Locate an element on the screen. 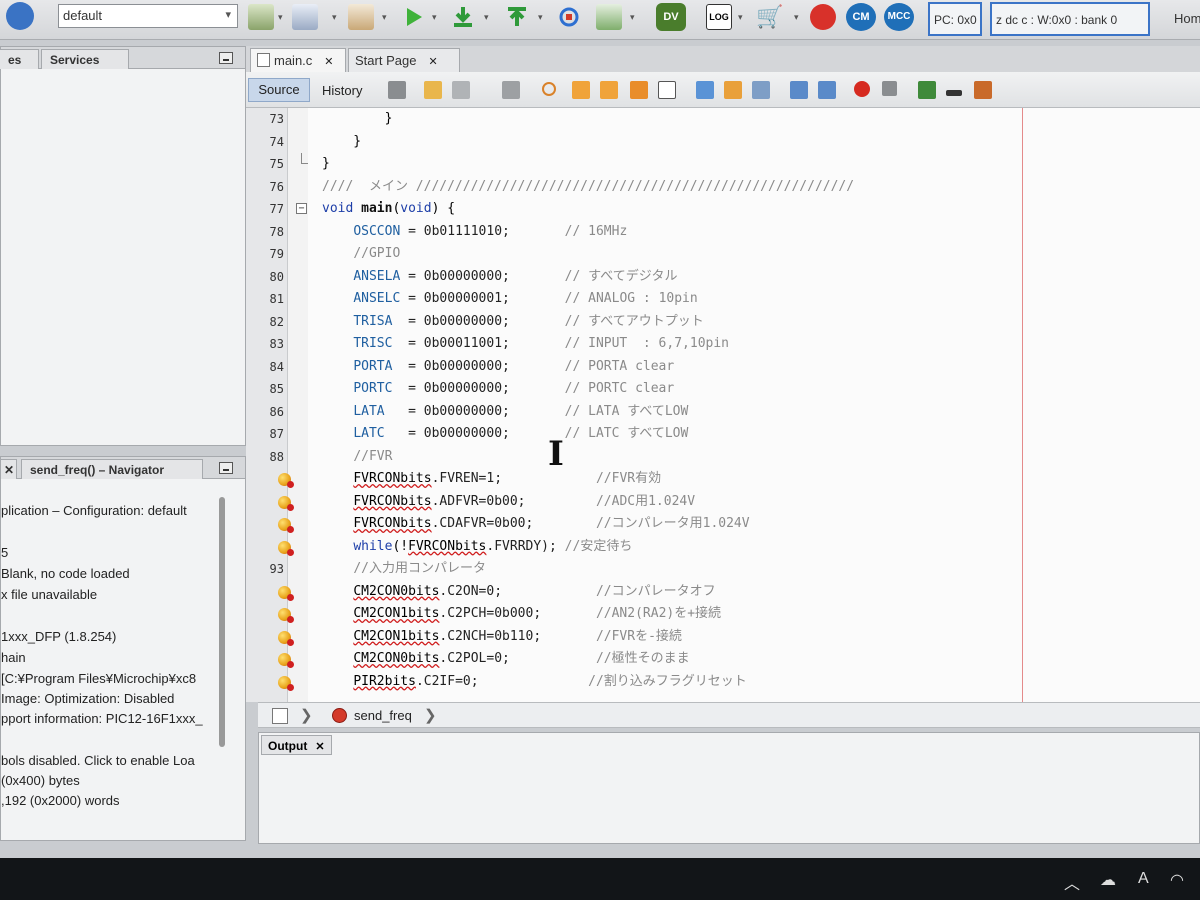  start-macro-icon is located at coordinates (862, 89).